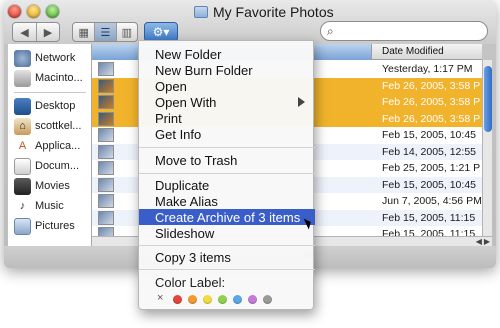  I want to click on column-view-icon: ▥, so click(126, 32).